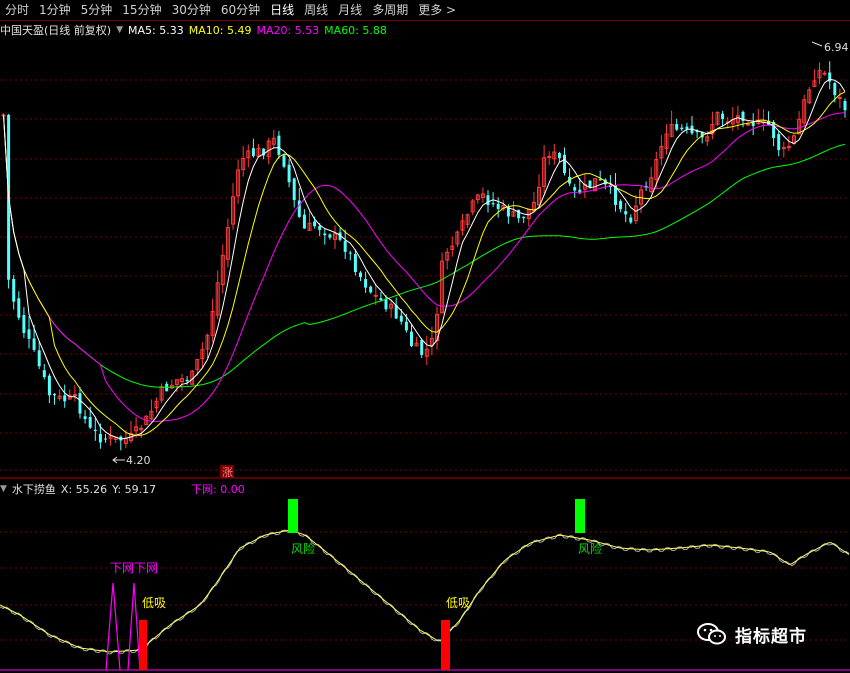  I want to click on risk-label-1: 风险, so click(303, 548).